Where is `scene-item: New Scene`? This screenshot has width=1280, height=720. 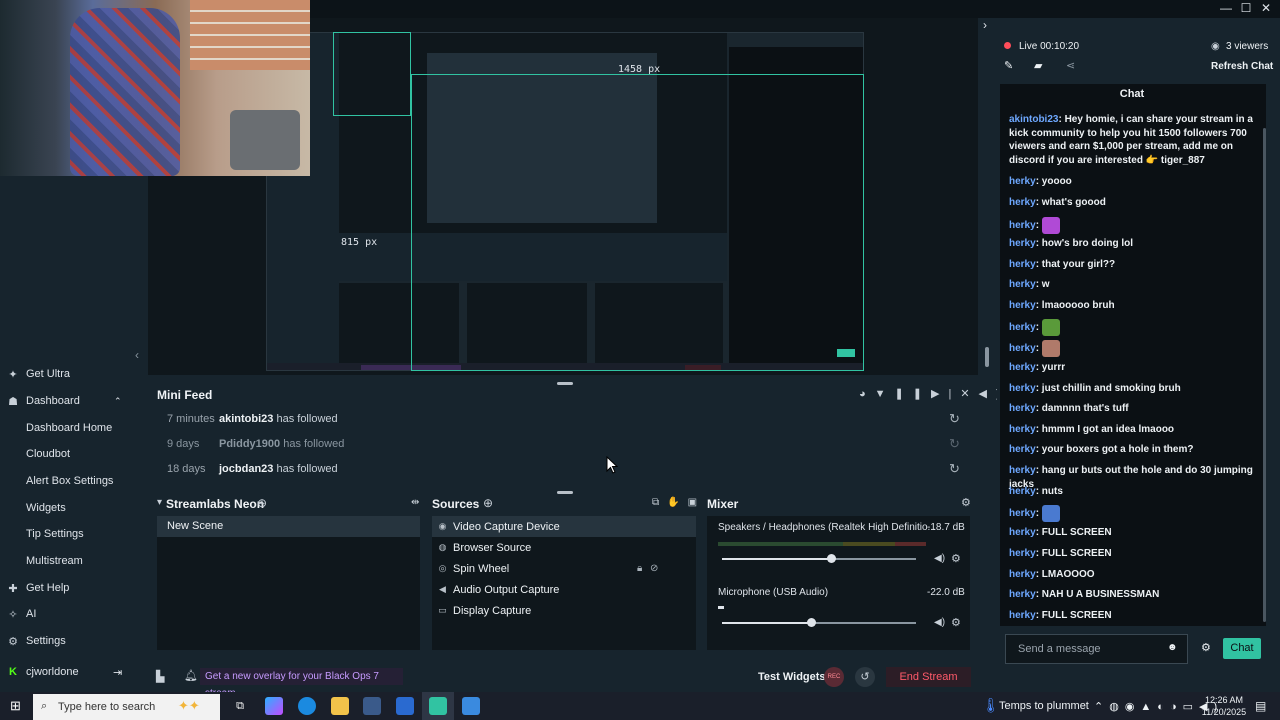
scene-item: New Scene is located at coordinates (288, 526).